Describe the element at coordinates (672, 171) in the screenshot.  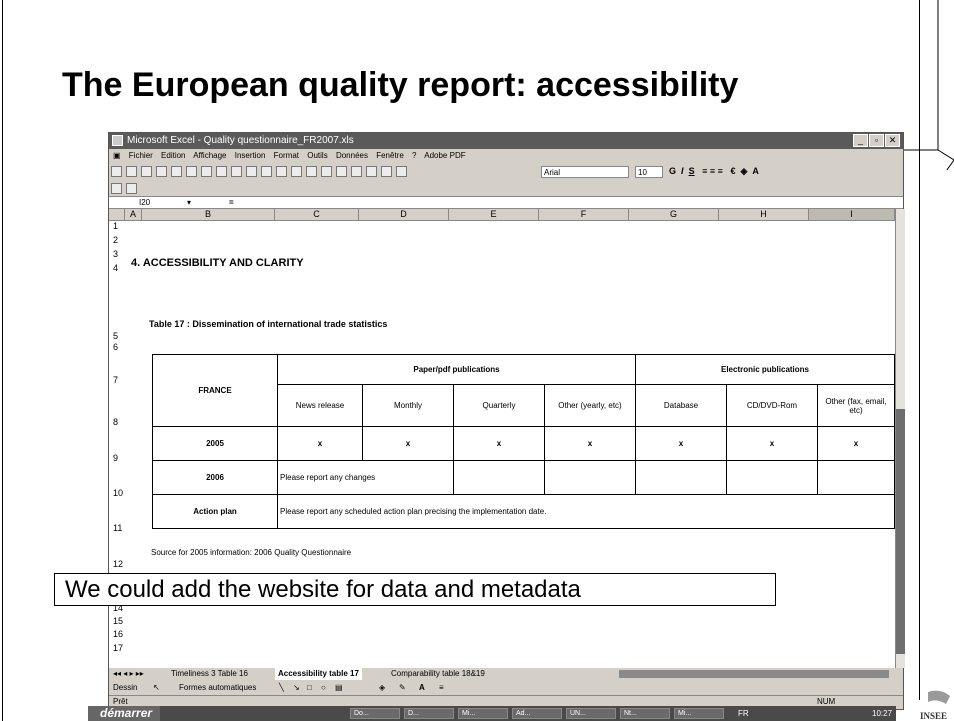
I see `bold-icon: G` at that location.